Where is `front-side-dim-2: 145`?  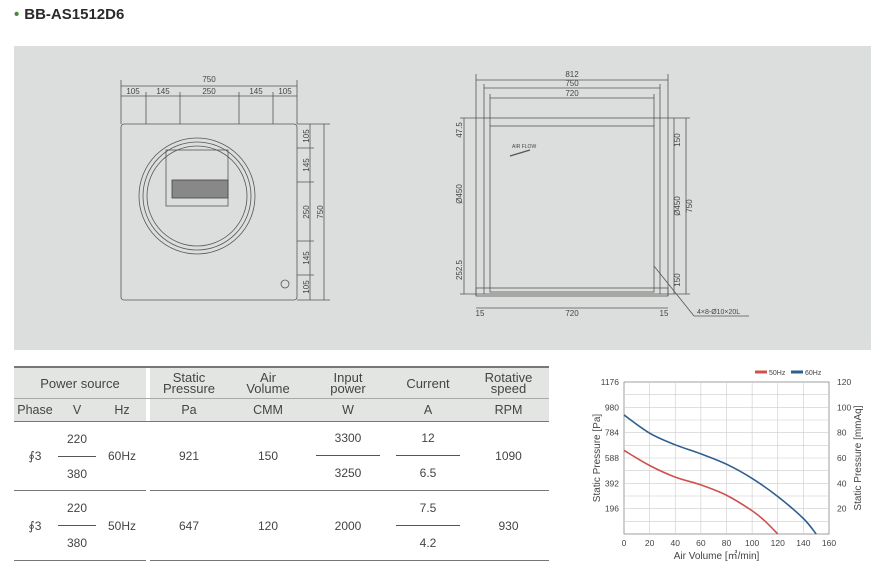 front-side-dim-2: 145 is located at coordinates (306, 165).